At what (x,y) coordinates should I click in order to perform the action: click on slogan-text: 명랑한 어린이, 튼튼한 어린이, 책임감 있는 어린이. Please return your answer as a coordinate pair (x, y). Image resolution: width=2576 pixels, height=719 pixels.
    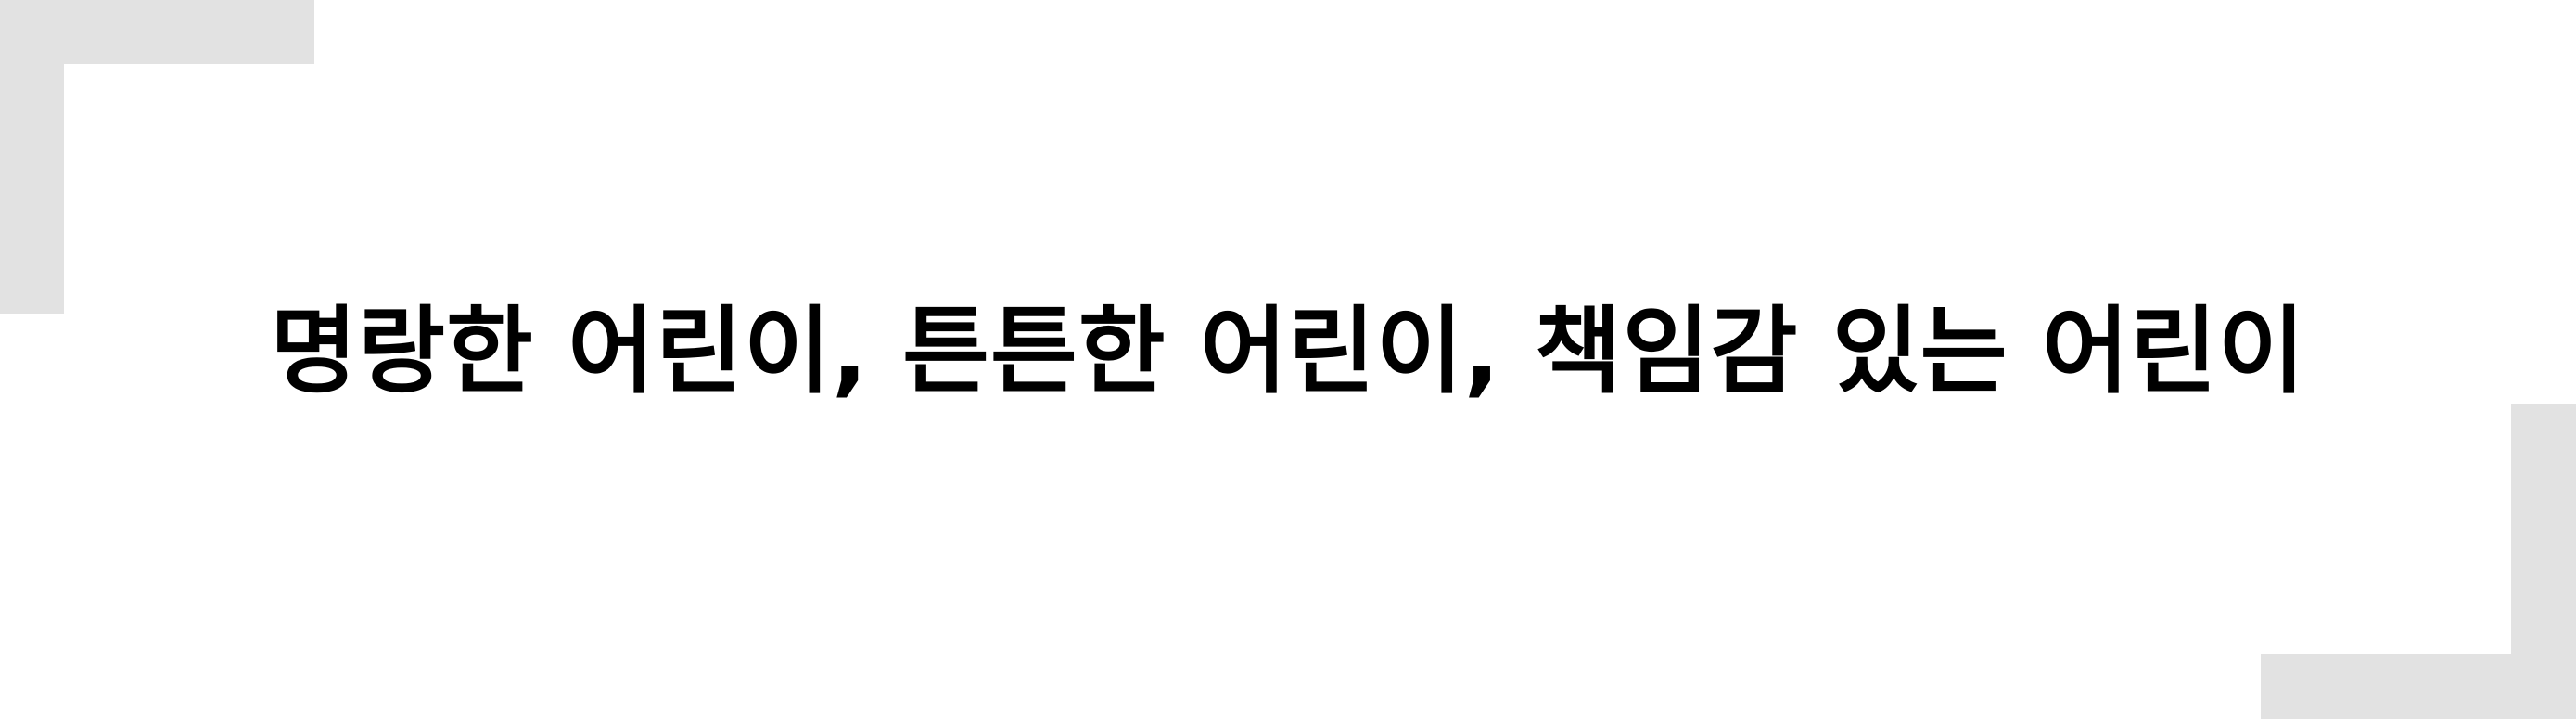
    Looking at the image, I should click on (1288, 351).